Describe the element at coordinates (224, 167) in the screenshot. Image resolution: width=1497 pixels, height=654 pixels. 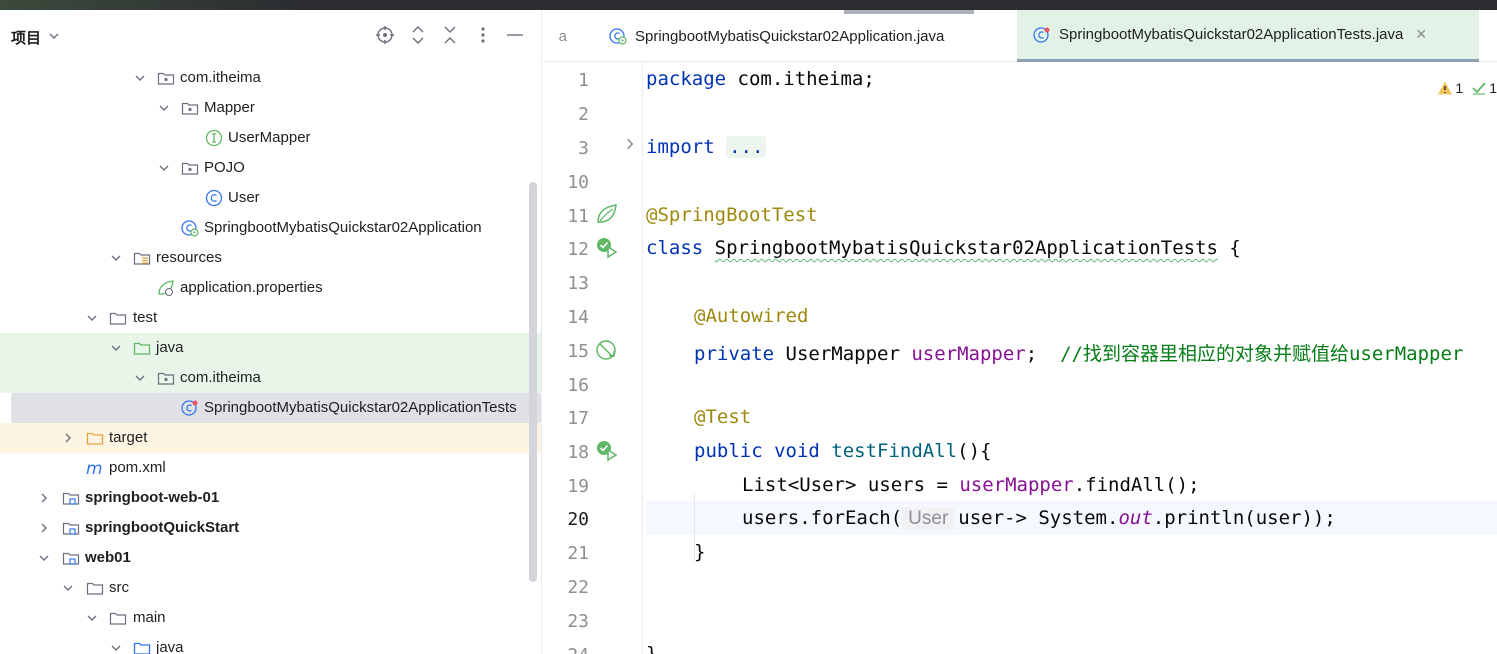
I see `tree-label: POJO` at that location.